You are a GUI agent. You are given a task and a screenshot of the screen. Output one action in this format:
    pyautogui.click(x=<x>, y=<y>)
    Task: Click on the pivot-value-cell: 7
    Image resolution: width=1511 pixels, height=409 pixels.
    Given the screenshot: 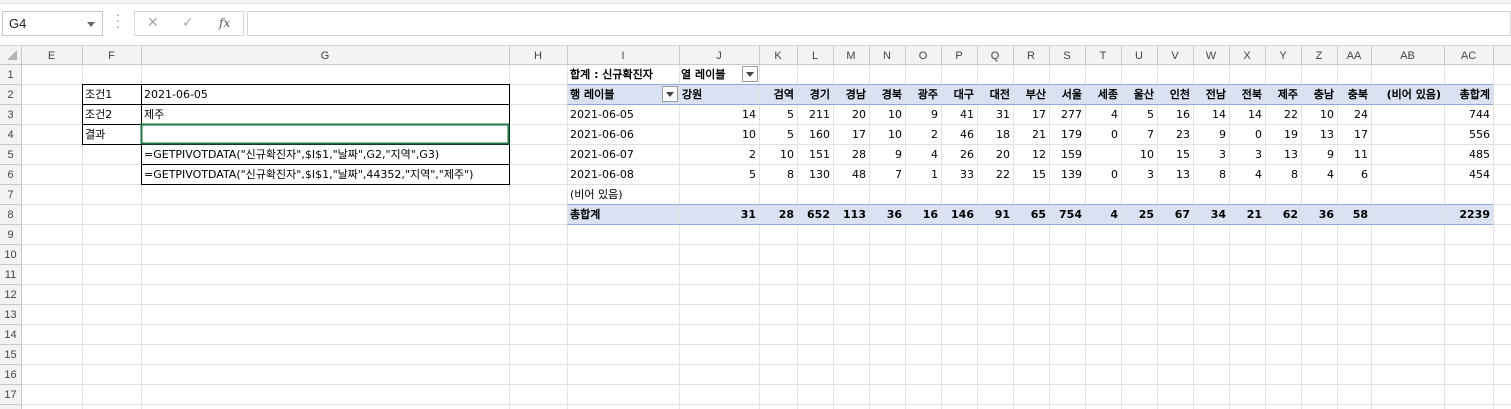 What is the action you would take?
    pyautogui.click(x=1150, y=134)
    